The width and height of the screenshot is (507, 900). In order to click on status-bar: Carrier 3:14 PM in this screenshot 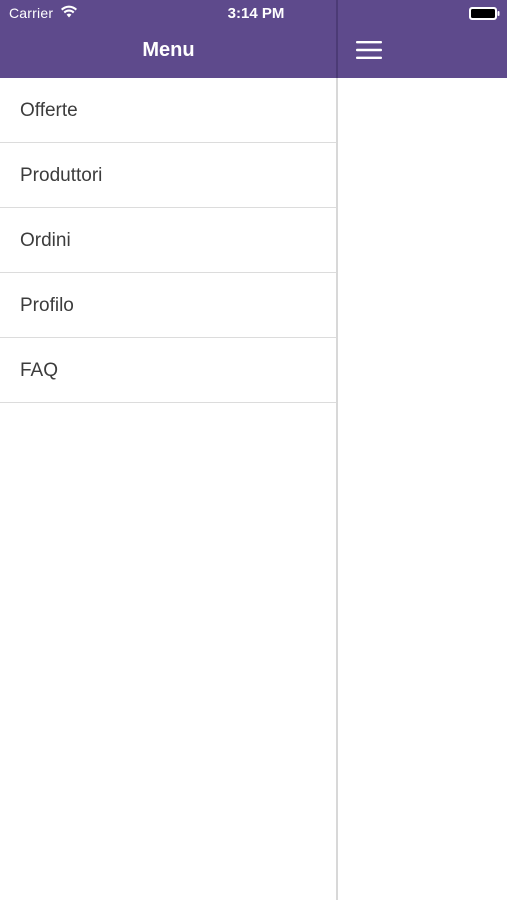, I will do `click(253, 14)`.